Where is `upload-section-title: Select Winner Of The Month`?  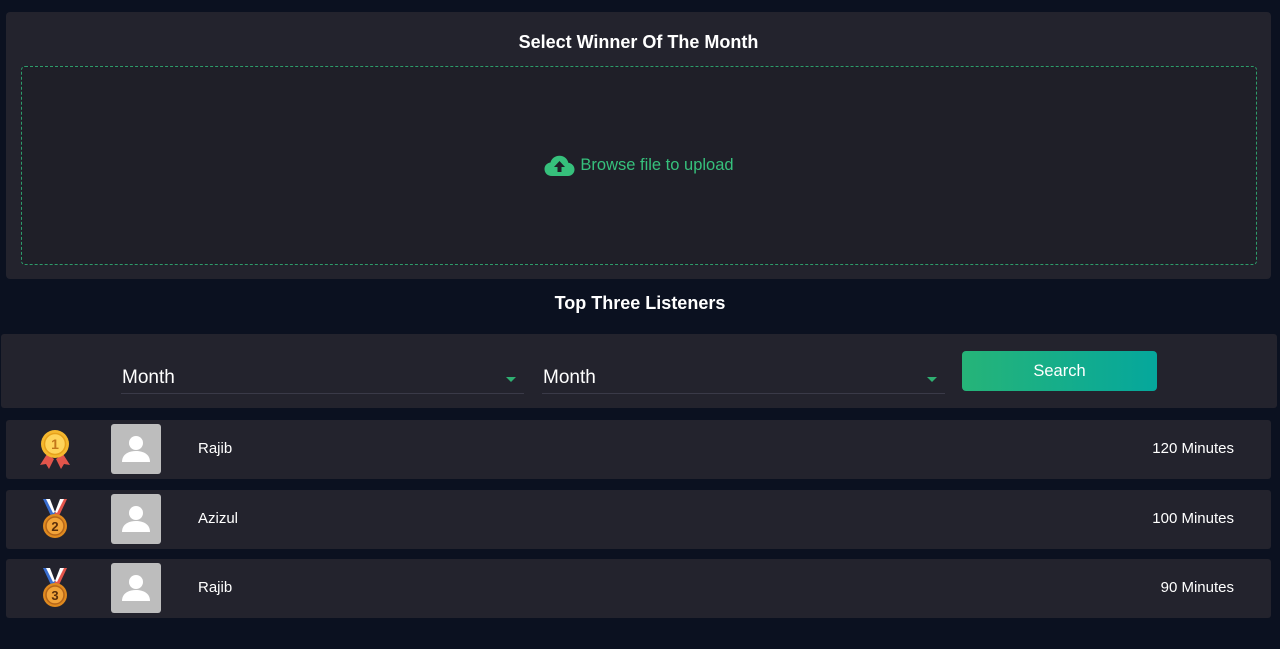
upload-section-title: Select Winner Of The Month is located at coordinates (638, 42).